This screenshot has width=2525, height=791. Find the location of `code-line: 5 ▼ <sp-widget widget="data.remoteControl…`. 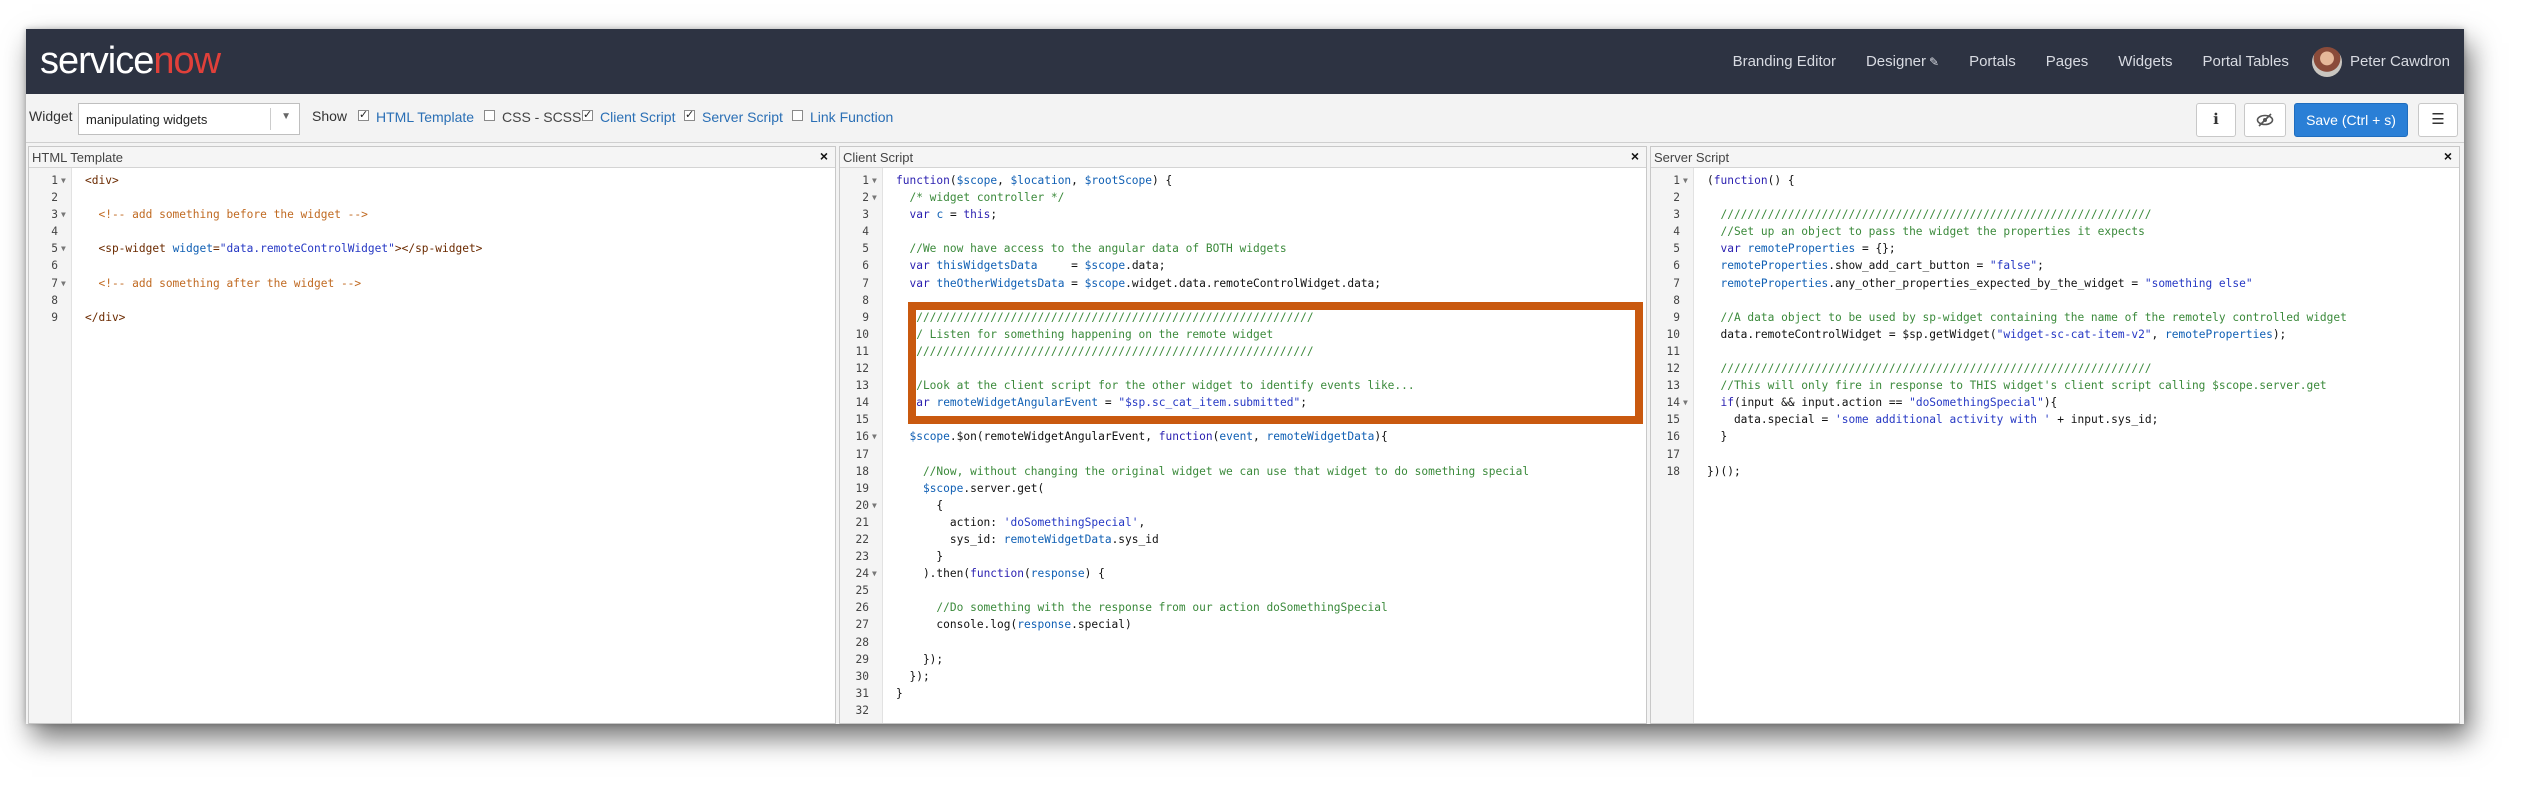

code-line: 5 ▼ <sp-widget widget="data.remoteControl… is located at coordinates (432, 248).